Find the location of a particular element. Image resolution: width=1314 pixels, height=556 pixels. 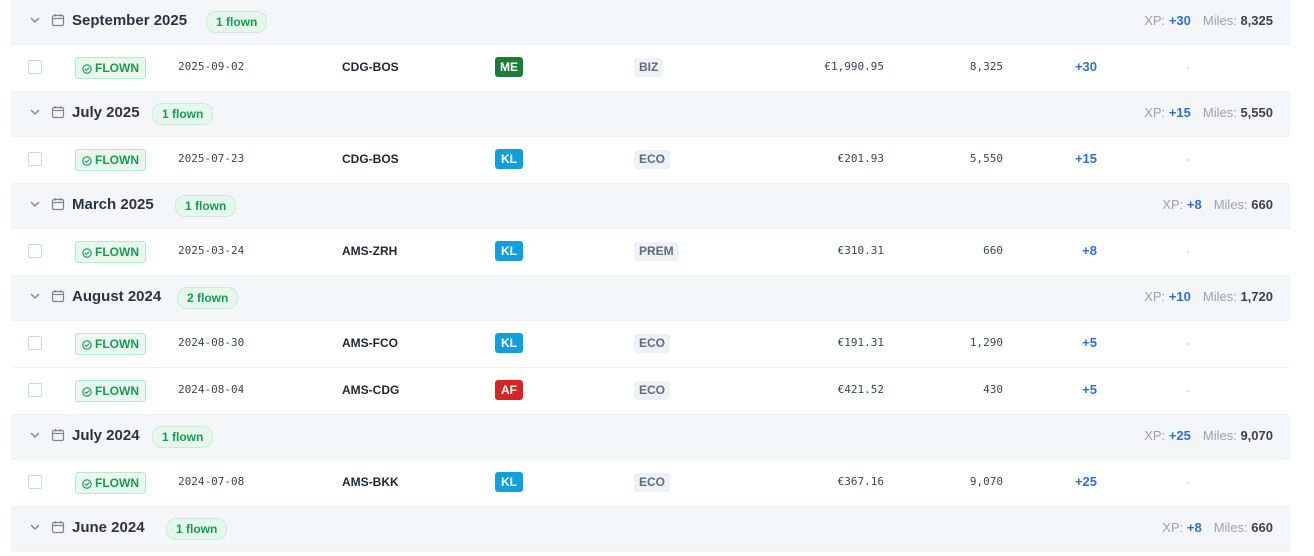

flight-route: AMS-BKK is located at coordinates (370, 482).